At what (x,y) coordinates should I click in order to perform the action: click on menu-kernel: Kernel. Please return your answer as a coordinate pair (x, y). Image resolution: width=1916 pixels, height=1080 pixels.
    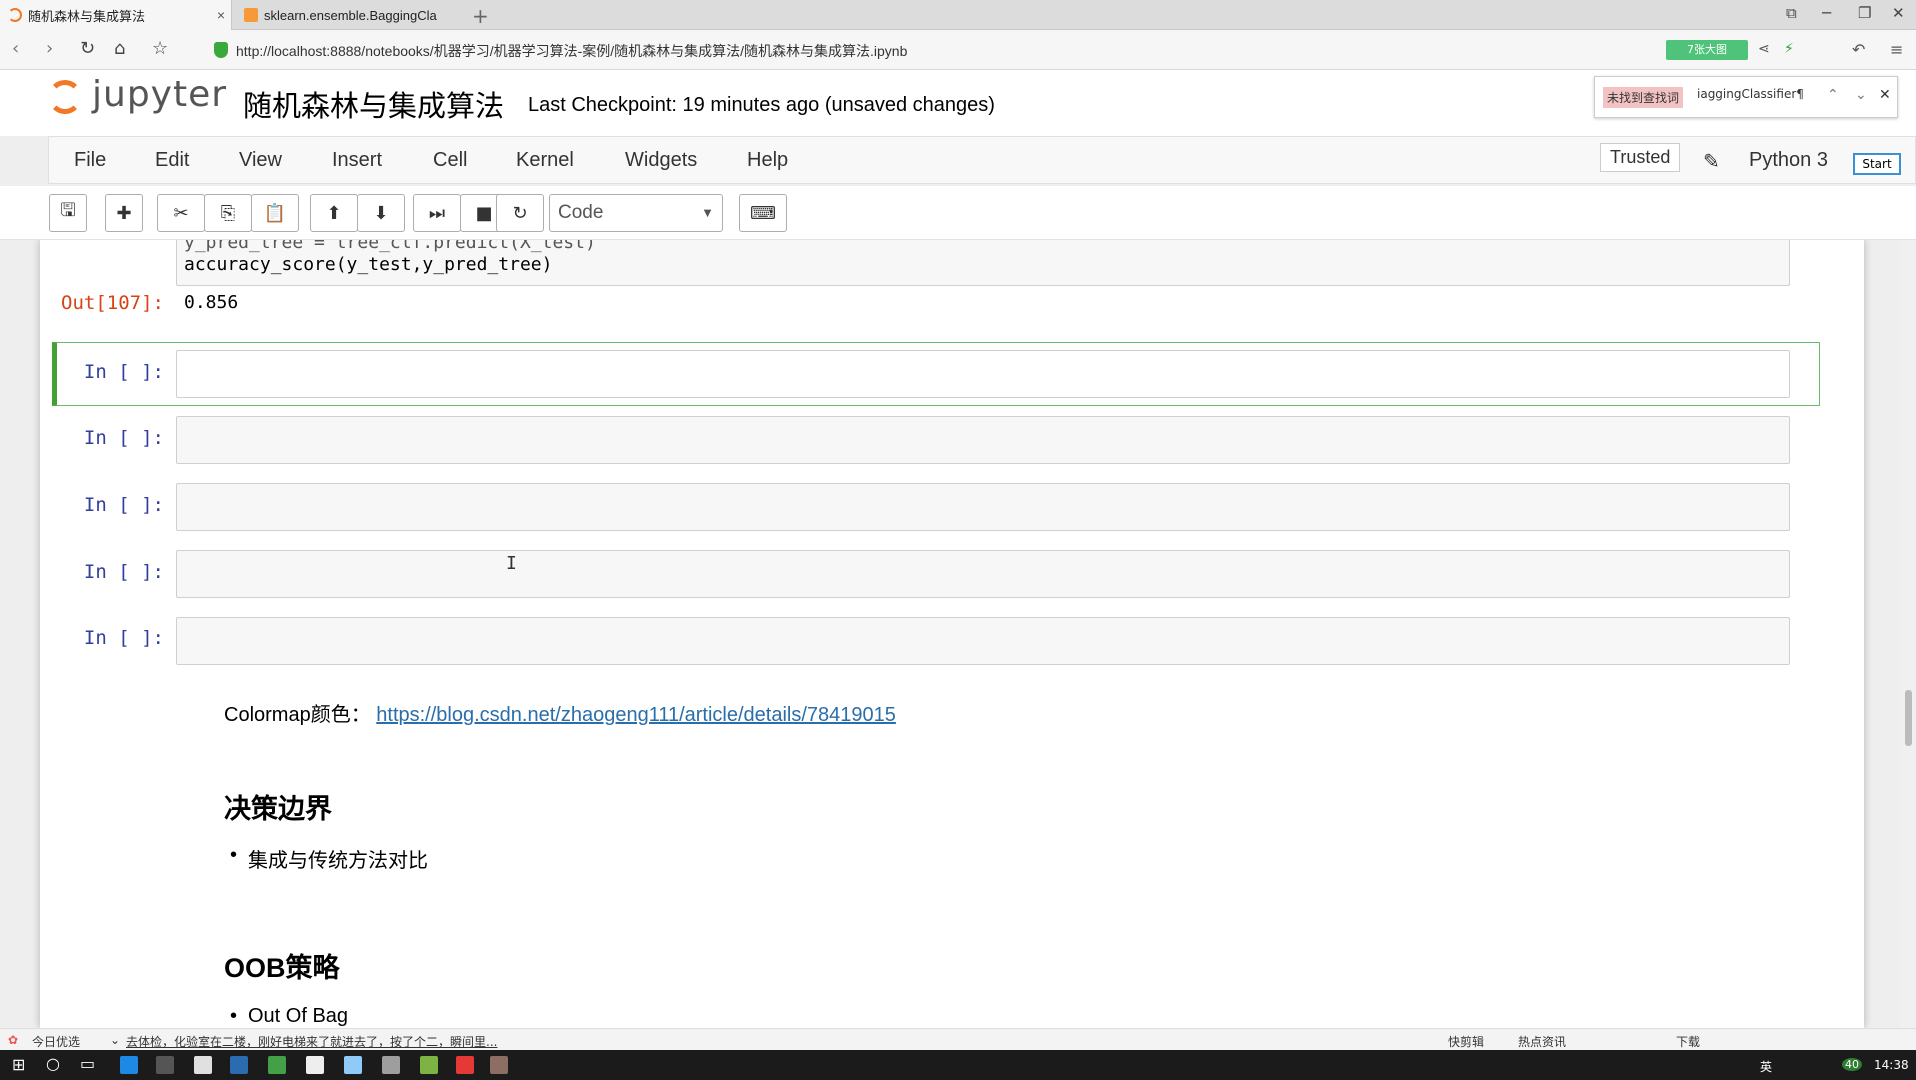
    Looking at the image, I should click on (545, 160).